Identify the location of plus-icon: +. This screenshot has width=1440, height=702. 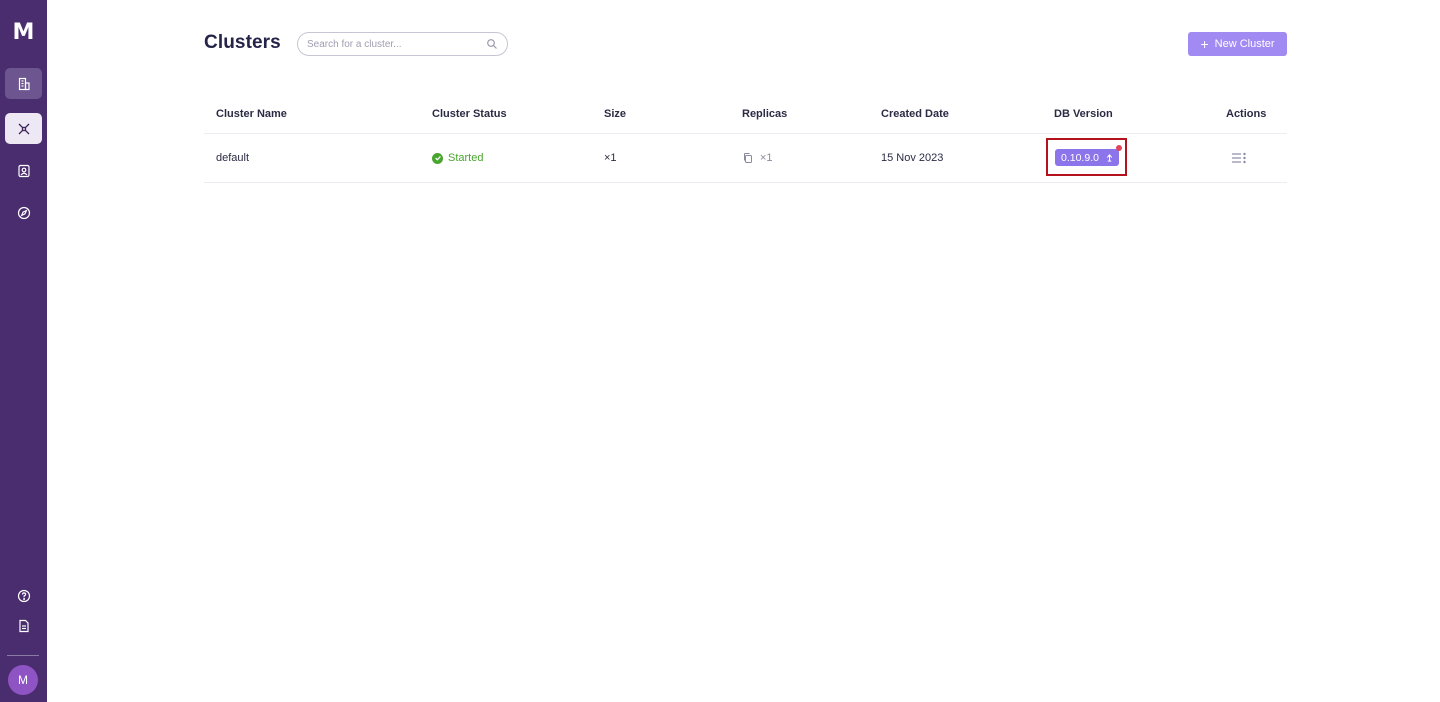
(1204, 44).